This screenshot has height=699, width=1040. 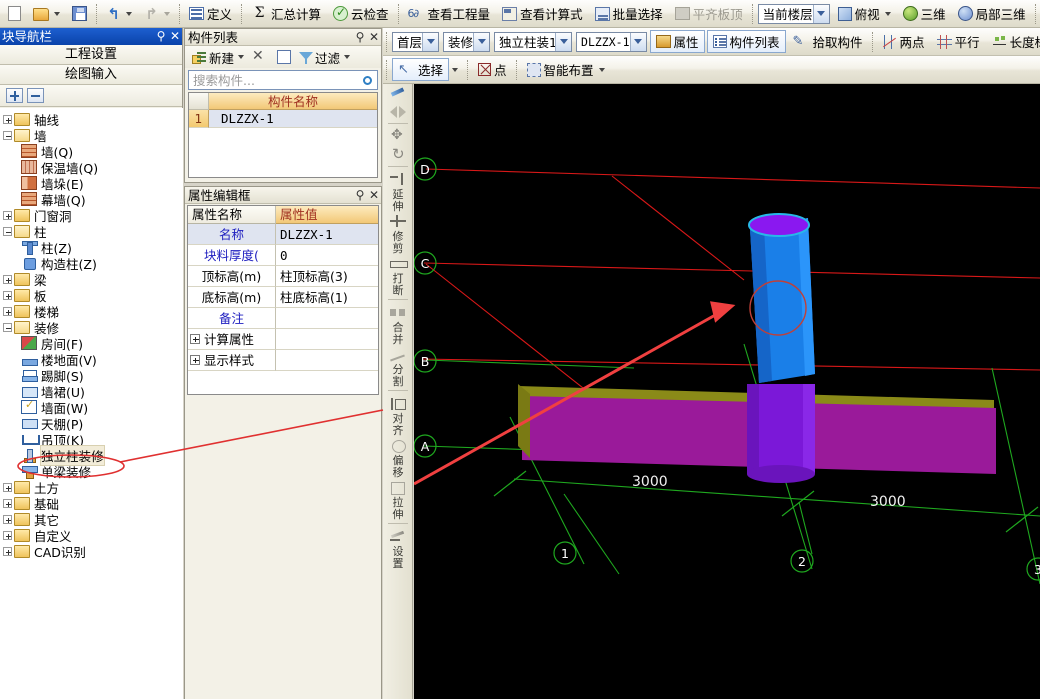 What do you see at coordinates (91, 327) in the screenshot?
I see `tree-item-装修: 装修` at bounding box center [91, 327].